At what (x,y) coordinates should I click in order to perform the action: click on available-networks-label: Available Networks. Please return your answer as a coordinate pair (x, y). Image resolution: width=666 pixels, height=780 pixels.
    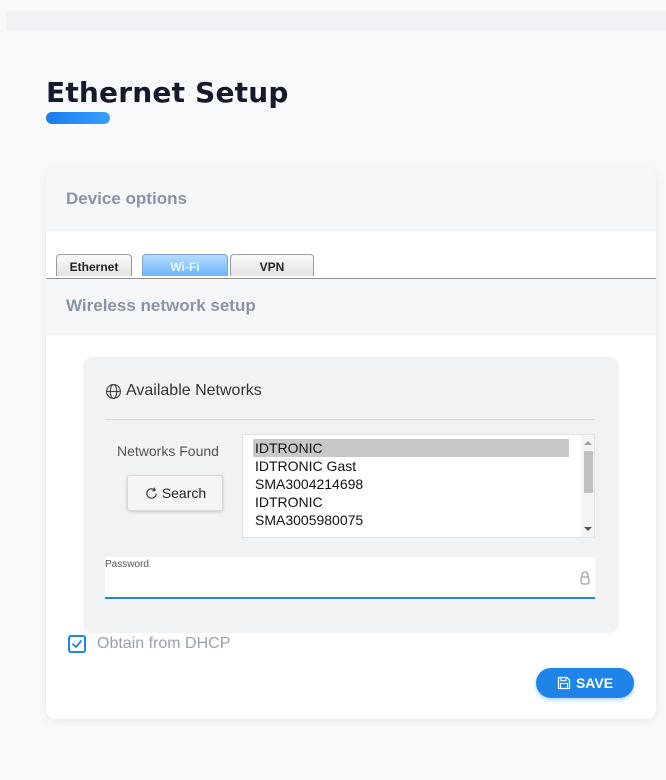
    Looking at the image, I should click on (194, 390).